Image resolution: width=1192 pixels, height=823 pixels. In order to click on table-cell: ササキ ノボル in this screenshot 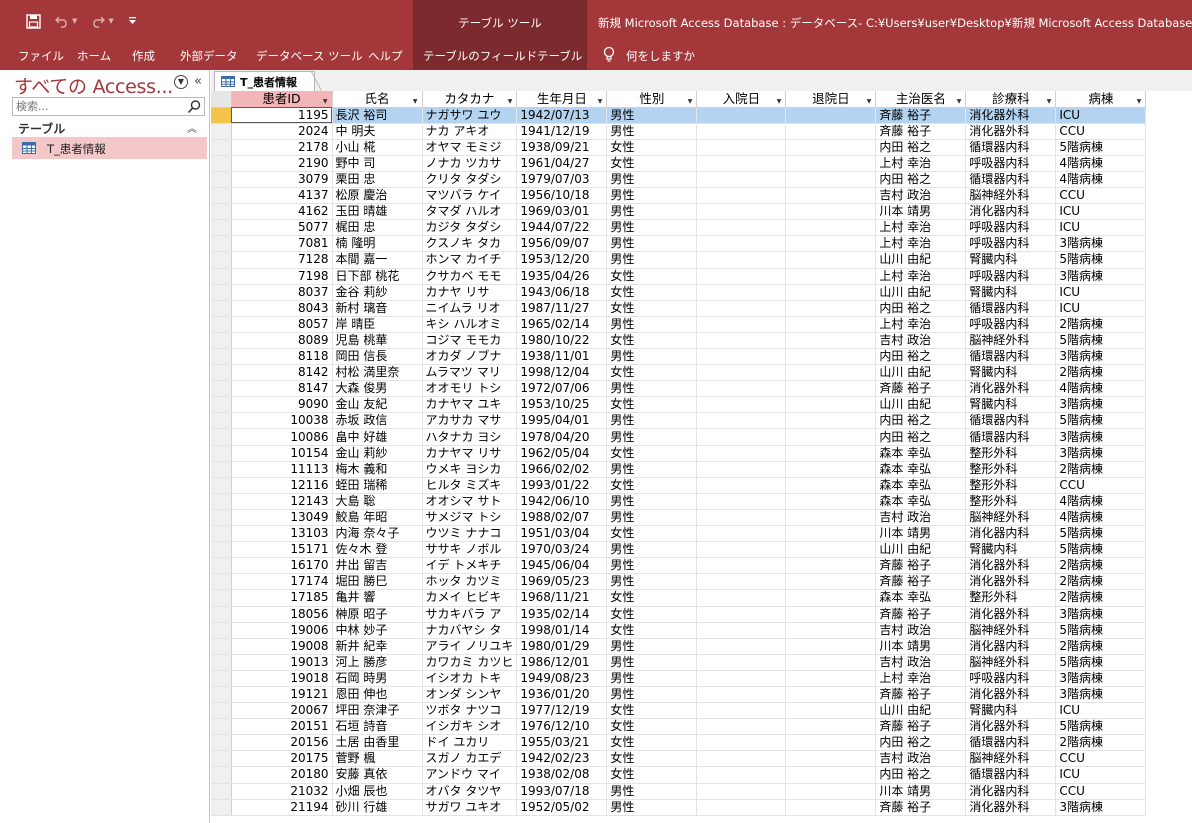, I will do `click(470, 550)`.